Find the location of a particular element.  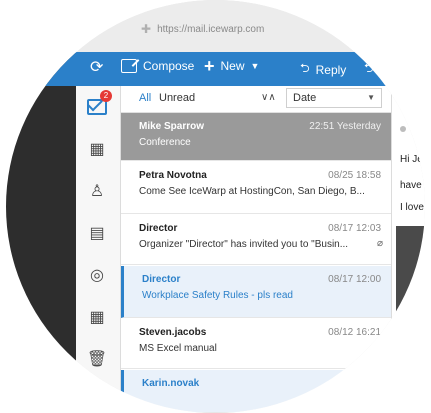

message-row: Karin.novak is located at coordinates (256, 391).